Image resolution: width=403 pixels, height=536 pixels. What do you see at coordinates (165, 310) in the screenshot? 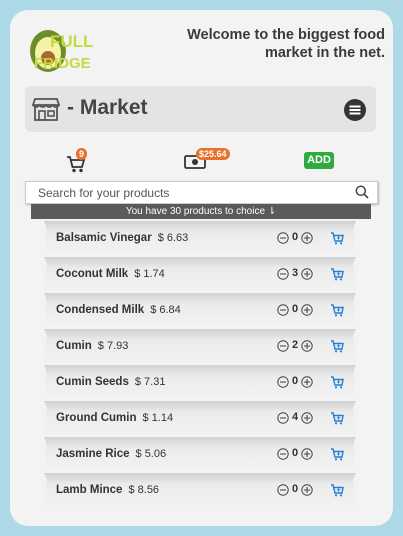
I see `product-price: $ 6.84` at bounding box center [165, 310].